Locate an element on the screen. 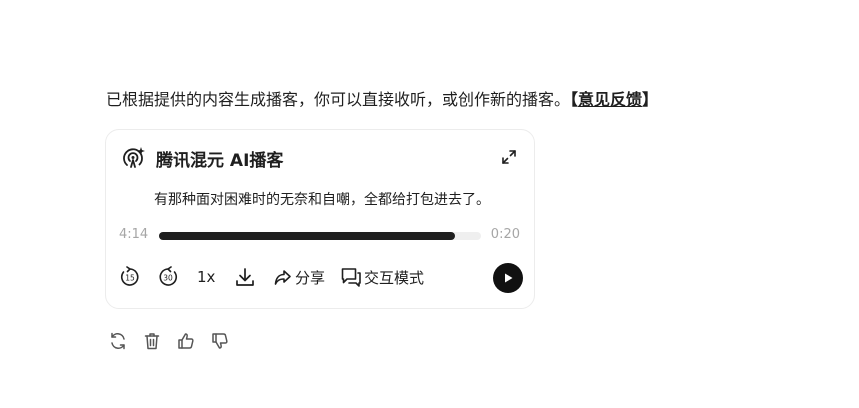 This screenshot has width=859, height=408. delete-icon is located at coordinates (152, 341).